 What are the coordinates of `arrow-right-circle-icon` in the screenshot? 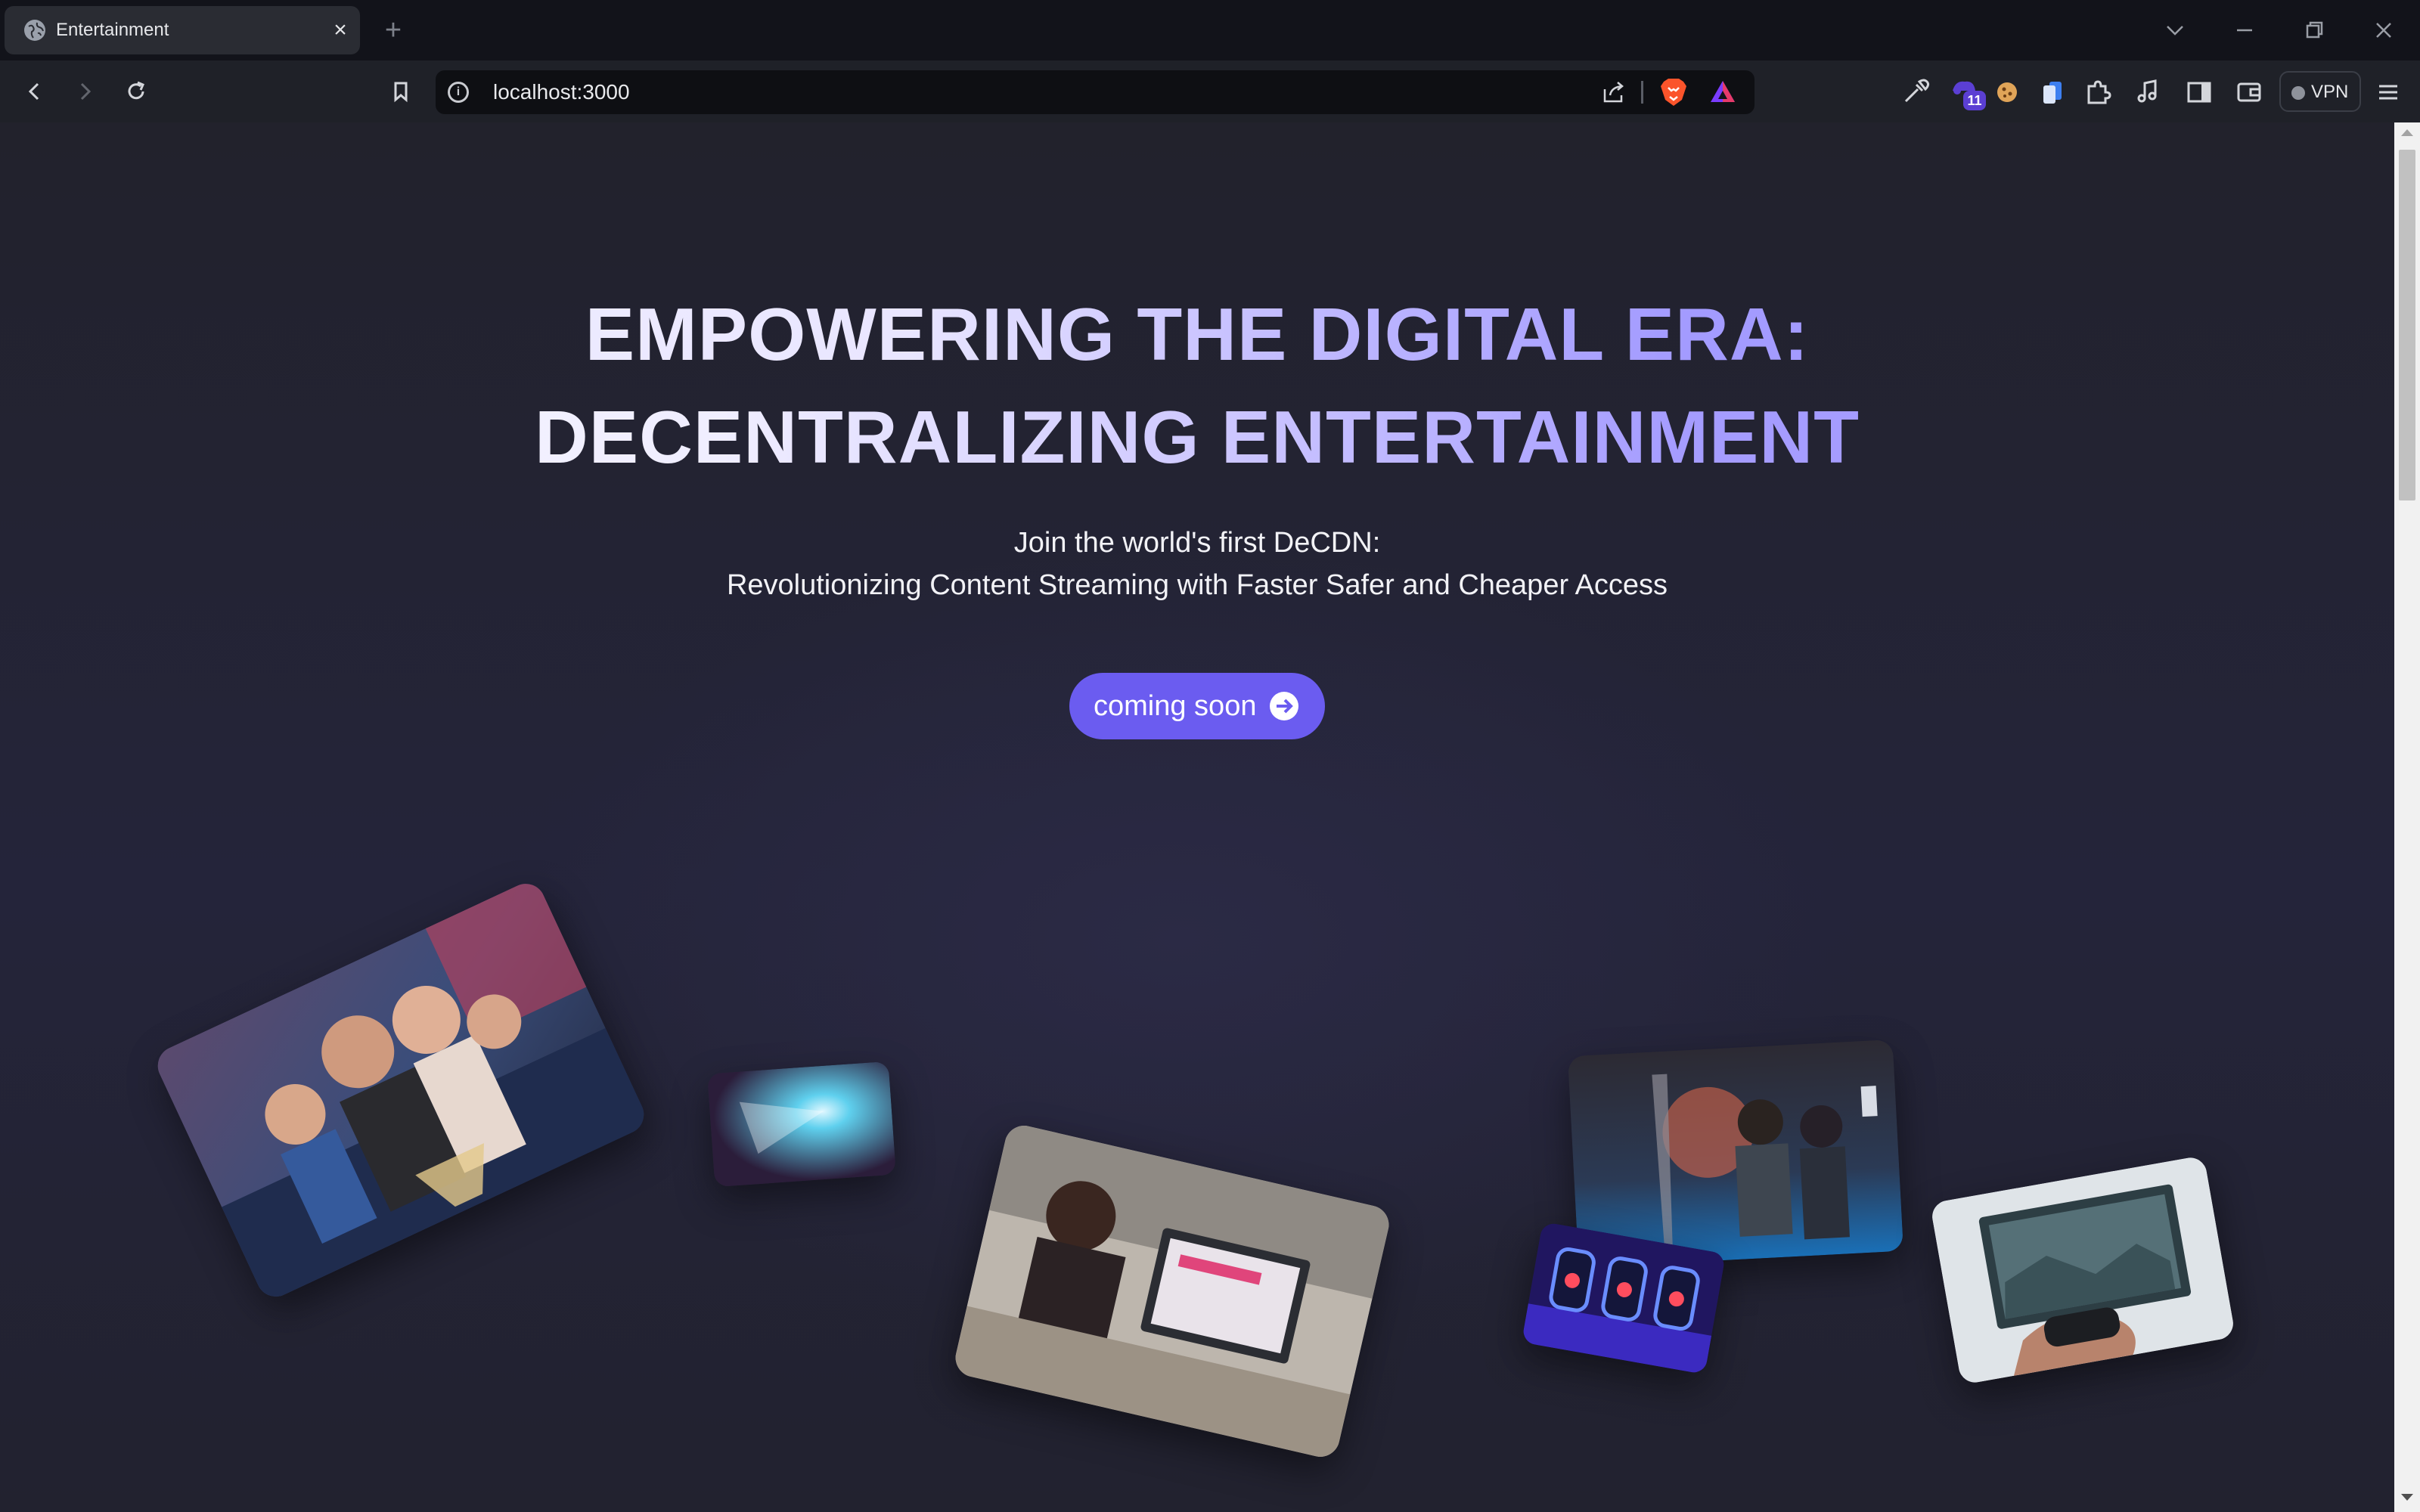 It's located at (1284, 708).